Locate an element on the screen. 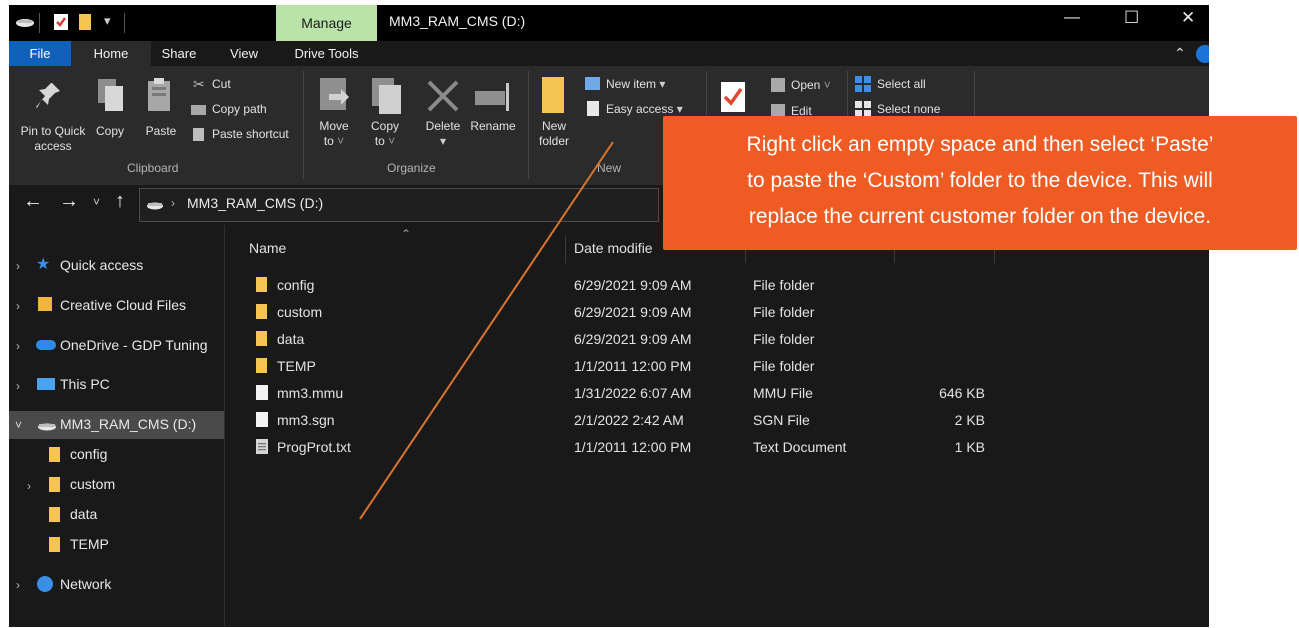 The width and height of the screenshot is (1299, 628). annotation-pointer-line is located at coordinates (486, 330).